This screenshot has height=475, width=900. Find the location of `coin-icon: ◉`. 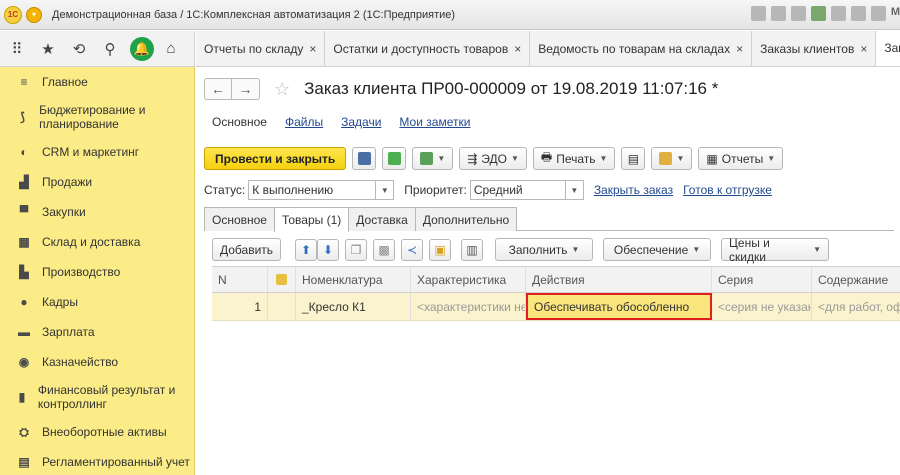

coin-icon: ◉ is located at coordinates (24, 362).